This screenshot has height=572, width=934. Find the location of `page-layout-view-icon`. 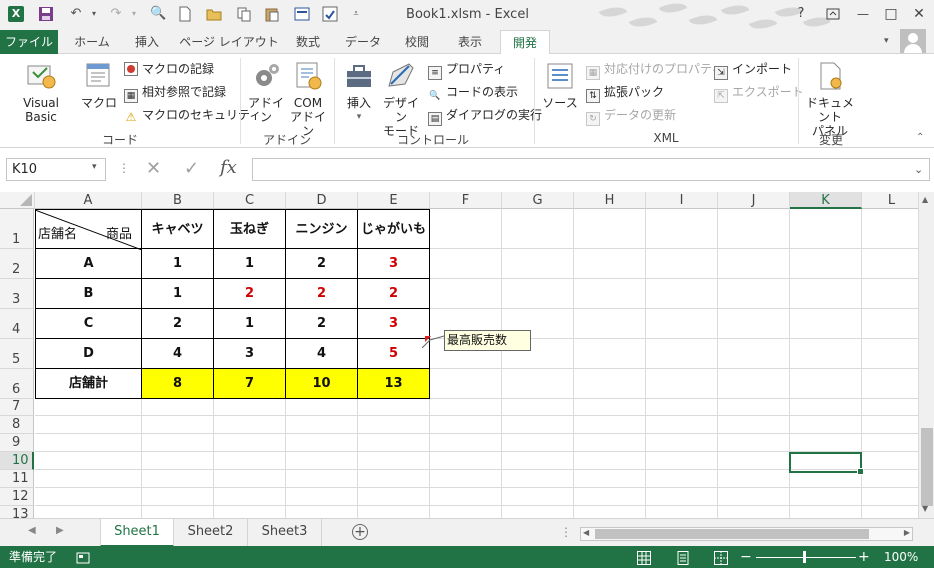

page-layout-view-icon is located at coordinates (683, 557).